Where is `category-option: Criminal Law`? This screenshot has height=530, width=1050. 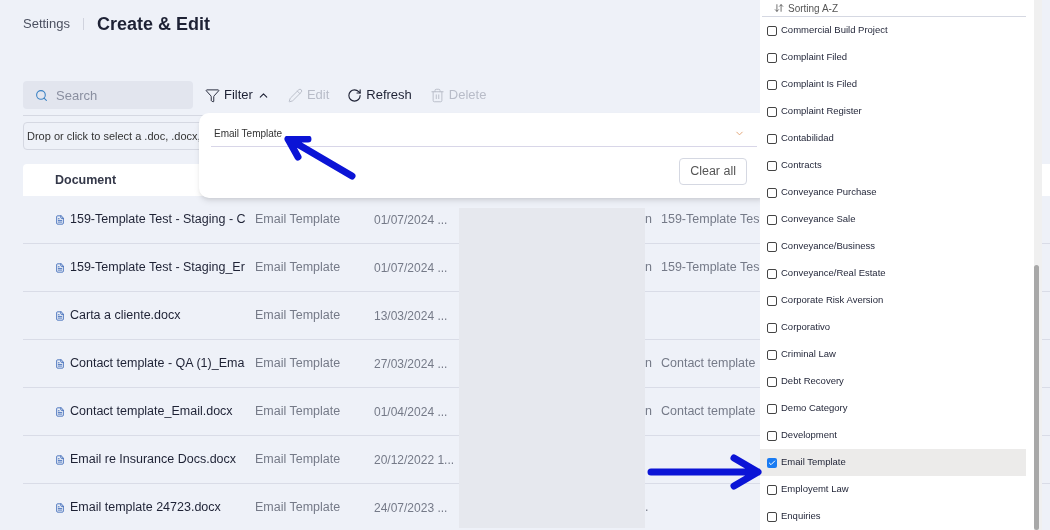 category-option: Criminal Law is located at coordinates (893, 354).